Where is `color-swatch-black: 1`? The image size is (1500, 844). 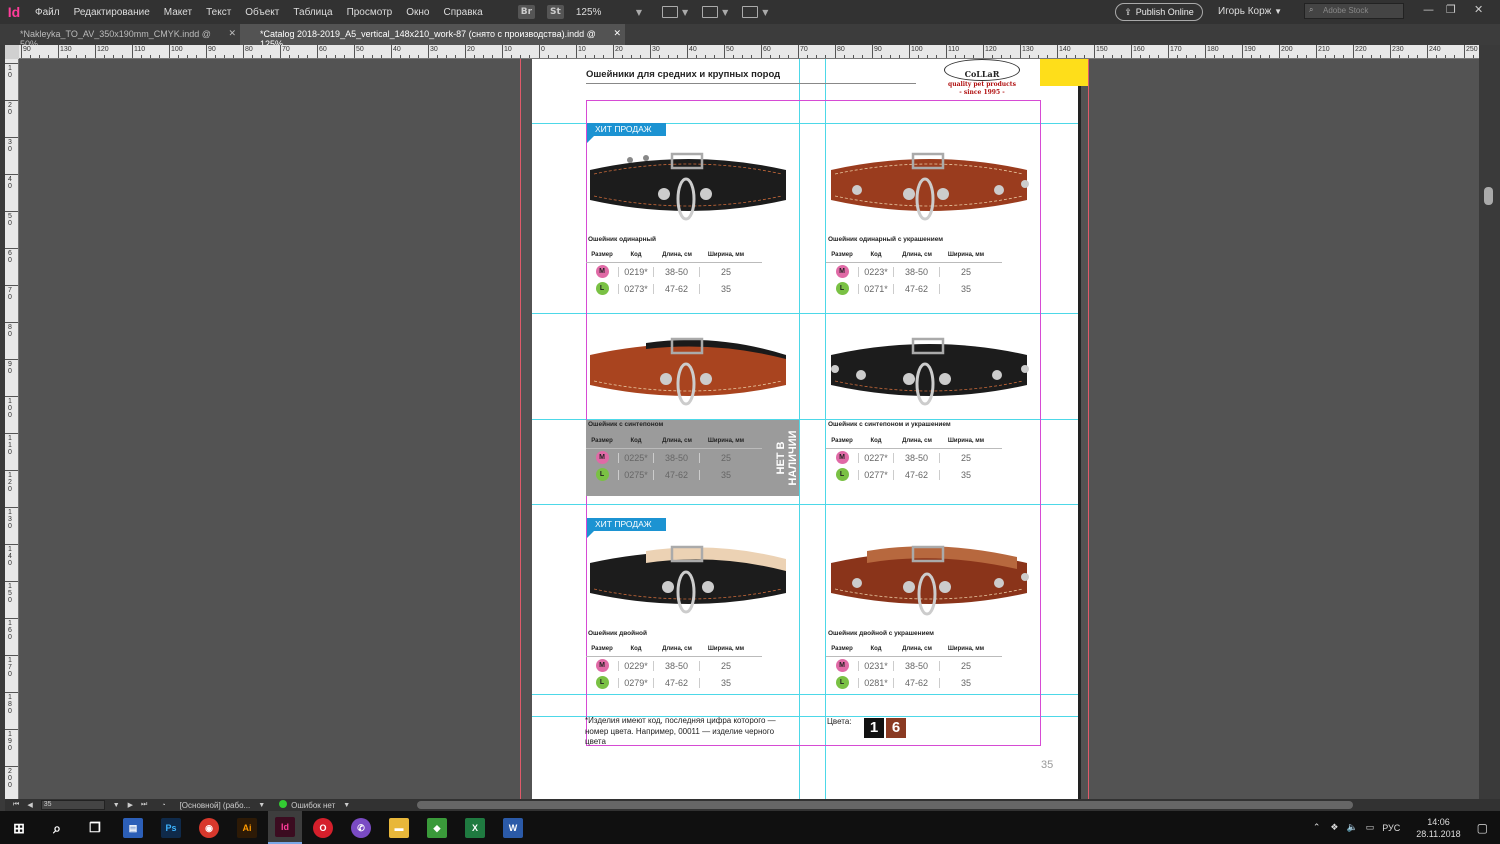 color-swatch-black: 1 is located at coordinates (874, 728).